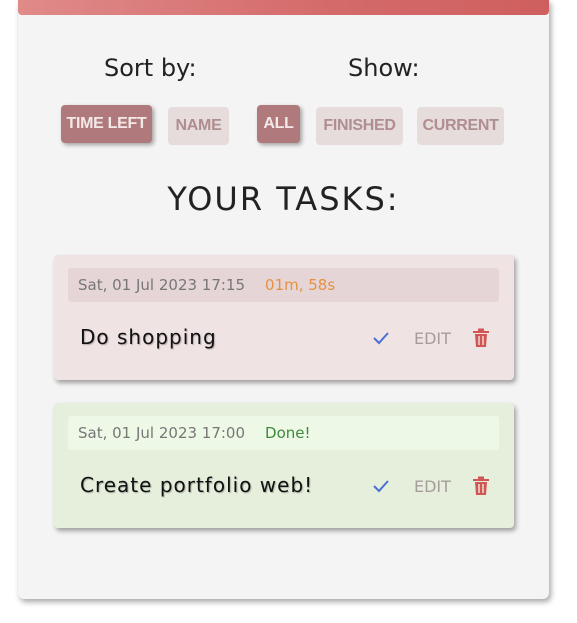  Describe the element at coordinates (198, 126) in the screenshot. I see `sort-name-button: NAME` at that location.